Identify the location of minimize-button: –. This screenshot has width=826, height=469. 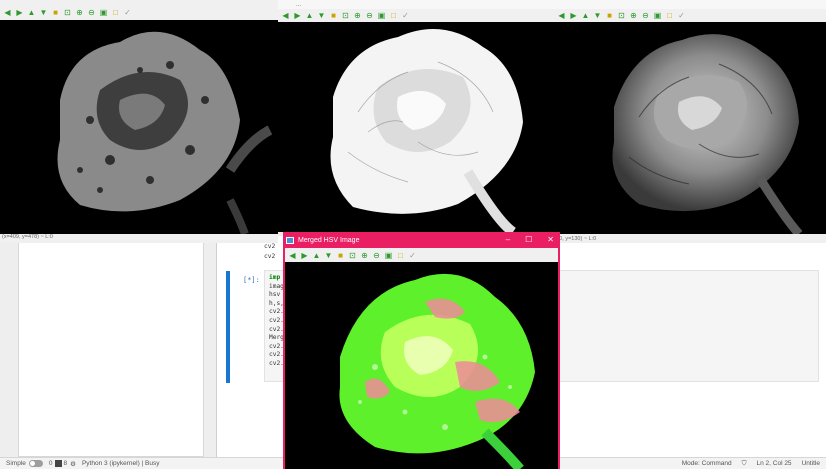
(508, 239).